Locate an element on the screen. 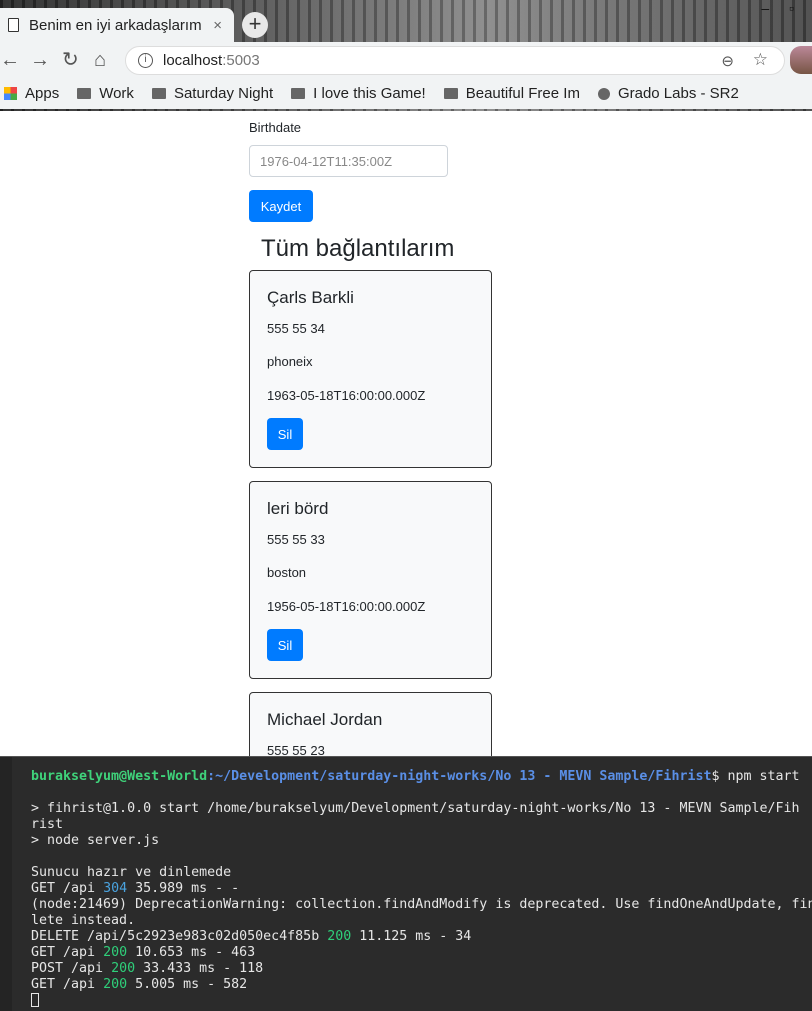 The image size is (812, 1011). url-port: :5003 is located at coordinates (241, 60).